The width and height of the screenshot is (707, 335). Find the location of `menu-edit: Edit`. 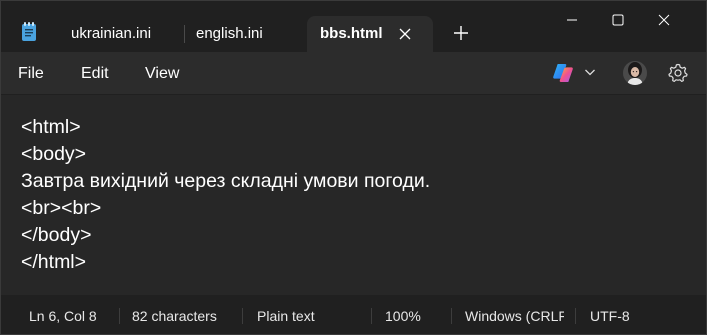

menu-edit: Edit is located at coordinates (95, 73).